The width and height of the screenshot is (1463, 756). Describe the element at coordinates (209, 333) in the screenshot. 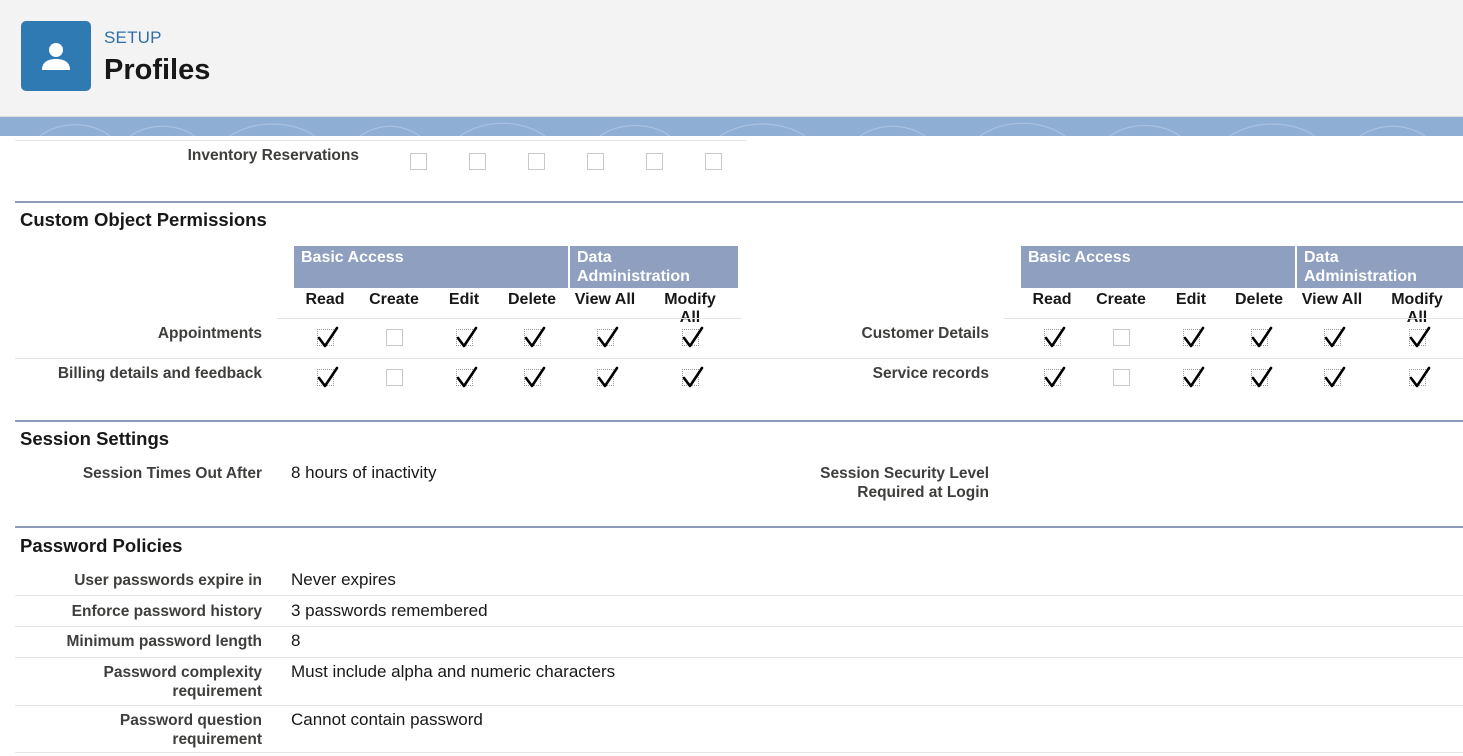

I see `object-label-appointments: Appointments` at that location.